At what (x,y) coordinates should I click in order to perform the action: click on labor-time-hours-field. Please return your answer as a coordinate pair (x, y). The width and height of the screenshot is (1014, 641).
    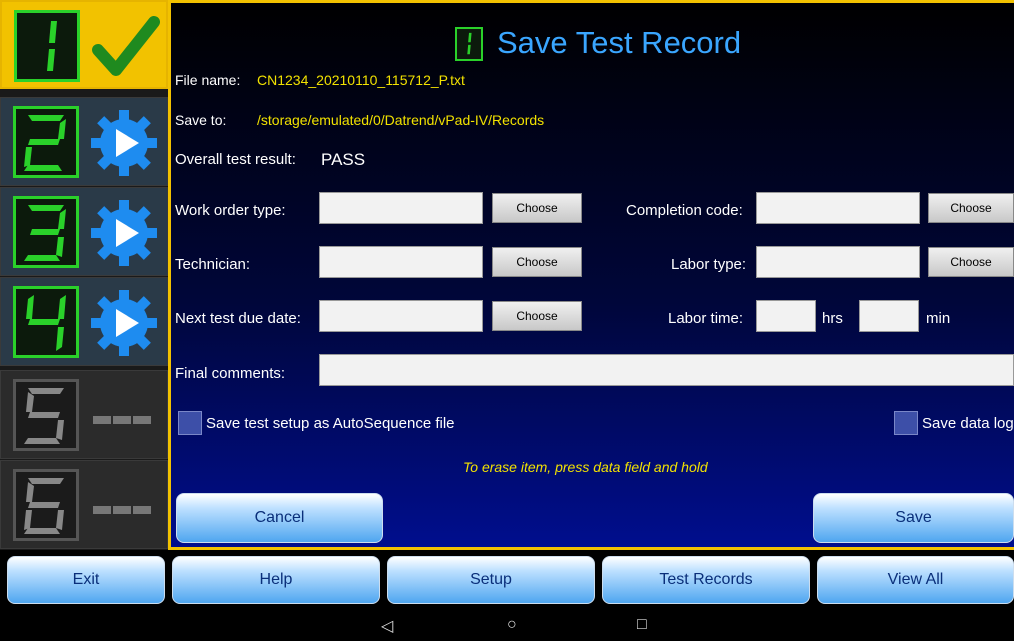
    Looking at the image, I should click on (786, 316).